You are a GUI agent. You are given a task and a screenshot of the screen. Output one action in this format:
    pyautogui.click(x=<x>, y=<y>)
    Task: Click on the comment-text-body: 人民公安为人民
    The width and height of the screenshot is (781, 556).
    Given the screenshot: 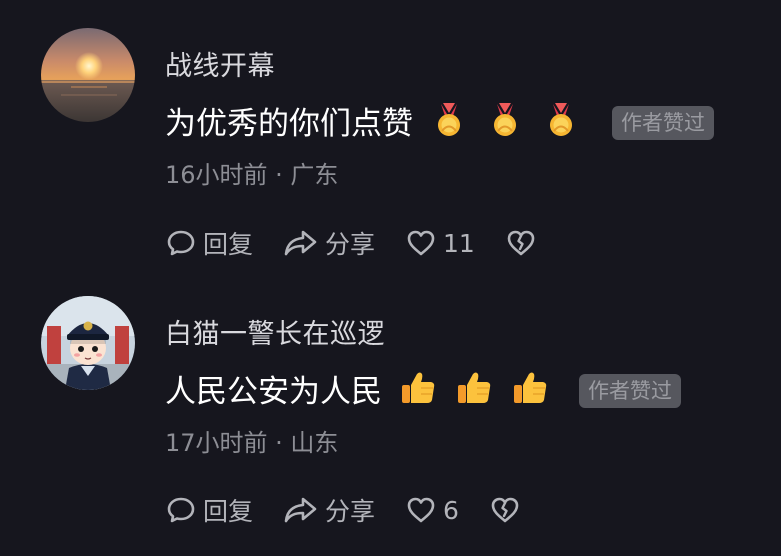 What is the action you would take?
    pyautogui.click(x=273, y=391)
    